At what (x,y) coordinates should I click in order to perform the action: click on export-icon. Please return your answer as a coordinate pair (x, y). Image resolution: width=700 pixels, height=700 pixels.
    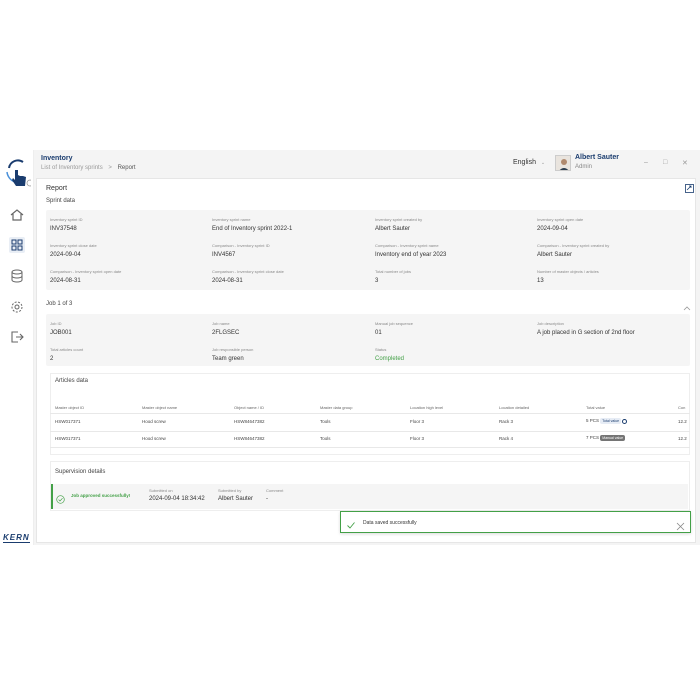
    Looking at the image, I should click on (689, 186).